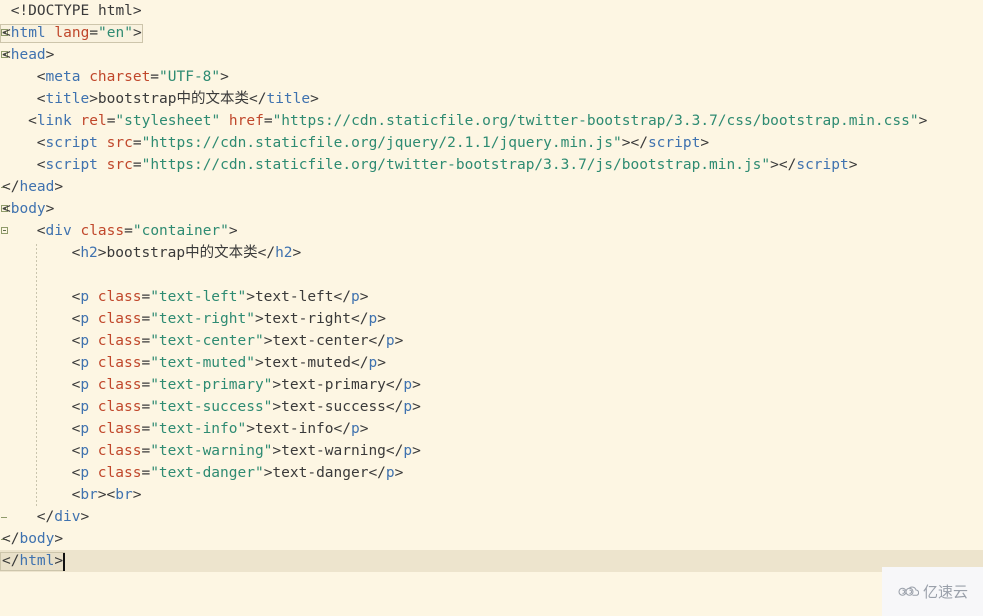 The width and height of the screenshot is (983, 616). What do you see at coordinates (93, 121) in the screenshot?
I see `code-token-attr: rel` at bounding box center [93, 121].